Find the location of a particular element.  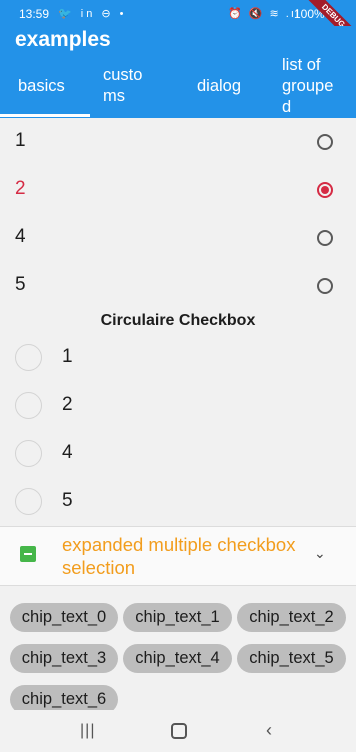

expansion-tile: expanded multiple checkbox selection ⌄ is located at coordinates (178, 556).